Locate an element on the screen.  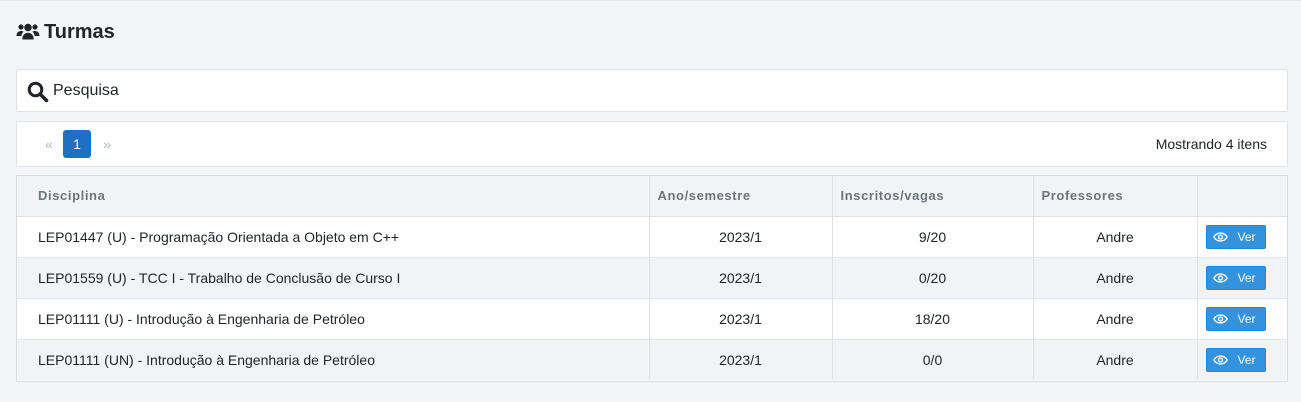
cell-inscritos-vagas: 9/20 is located at coordinates (933, 236).